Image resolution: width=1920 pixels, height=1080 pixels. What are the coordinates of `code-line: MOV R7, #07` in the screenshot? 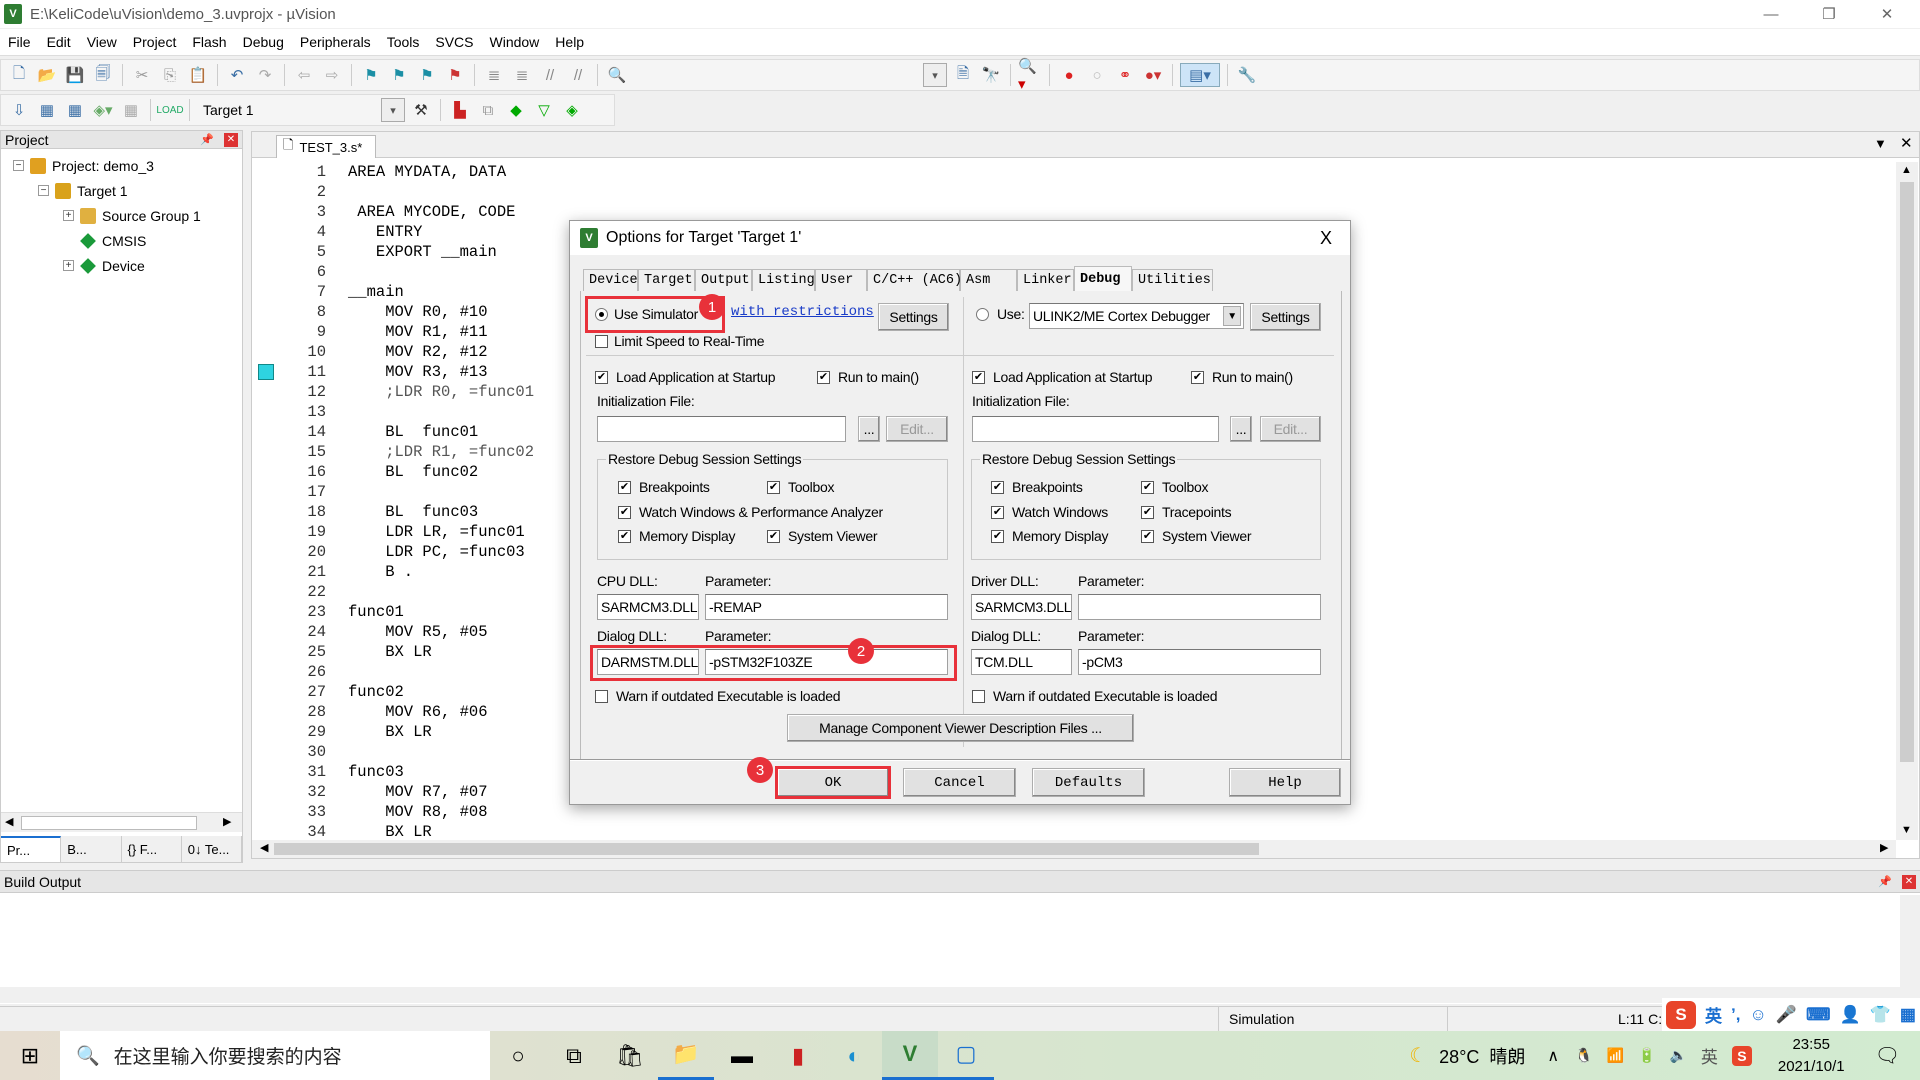 It's located at (417, 792).